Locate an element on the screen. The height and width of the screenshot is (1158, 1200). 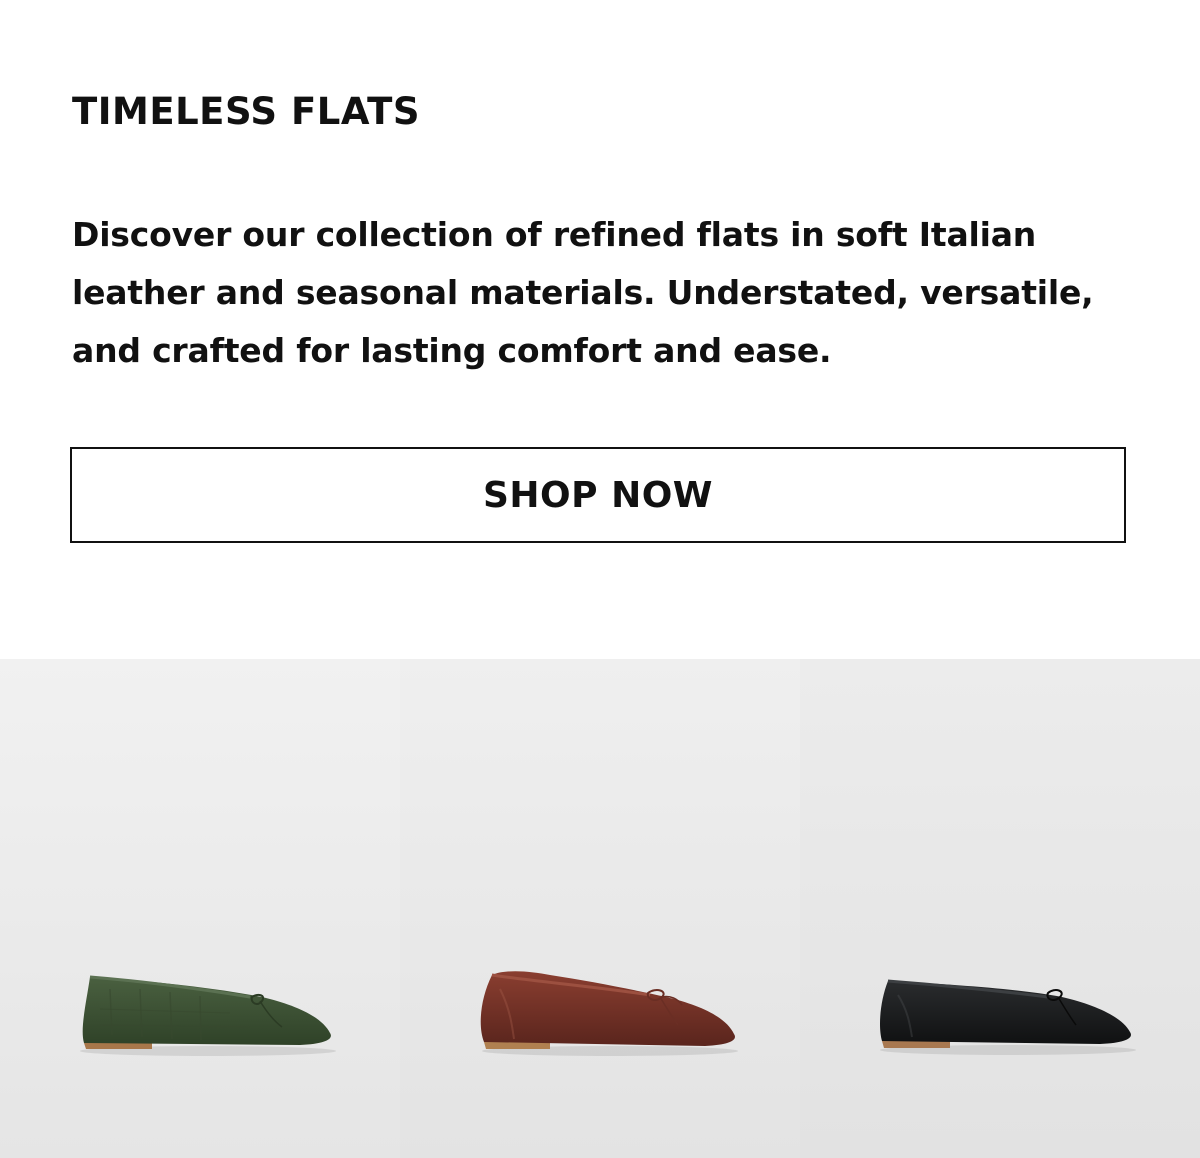
shop-now-button: SHOP NOW is located at coordinates (598, 495).